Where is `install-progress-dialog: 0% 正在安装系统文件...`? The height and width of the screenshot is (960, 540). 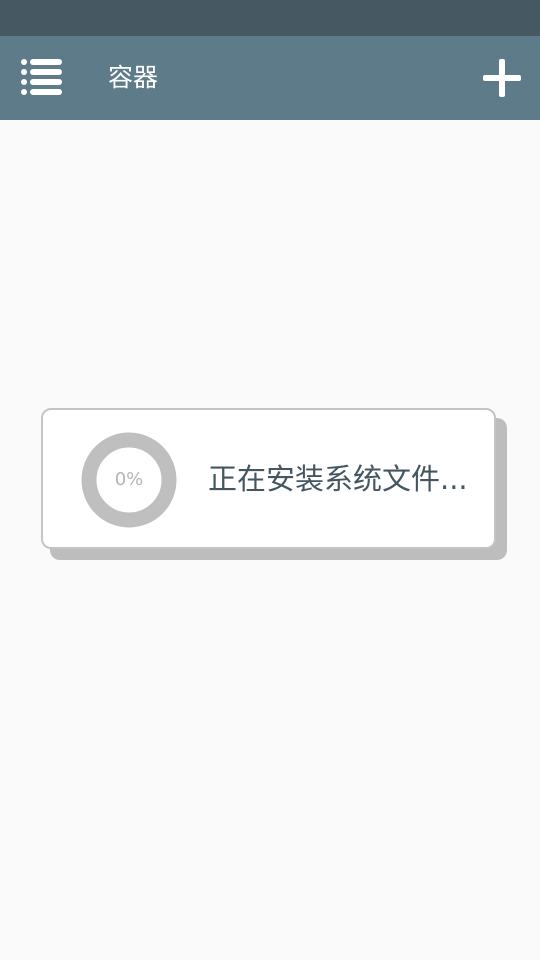 install-progress-dialog: 0% 正在安装系统文件... is located at coordinates (268, 478).